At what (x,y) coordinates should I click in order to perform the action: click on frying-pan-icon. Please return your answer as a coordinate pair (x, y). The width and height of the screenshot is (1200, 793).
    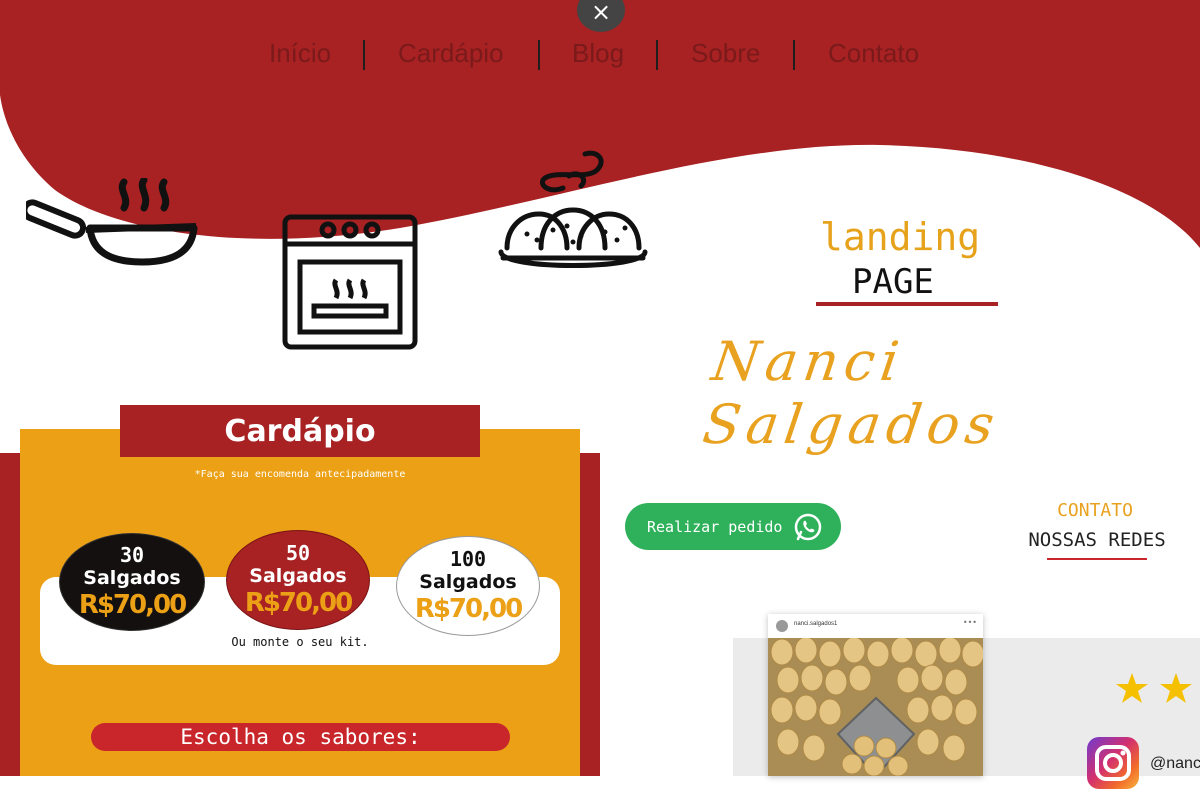
    Looking at the image, I should click on (112, 222).